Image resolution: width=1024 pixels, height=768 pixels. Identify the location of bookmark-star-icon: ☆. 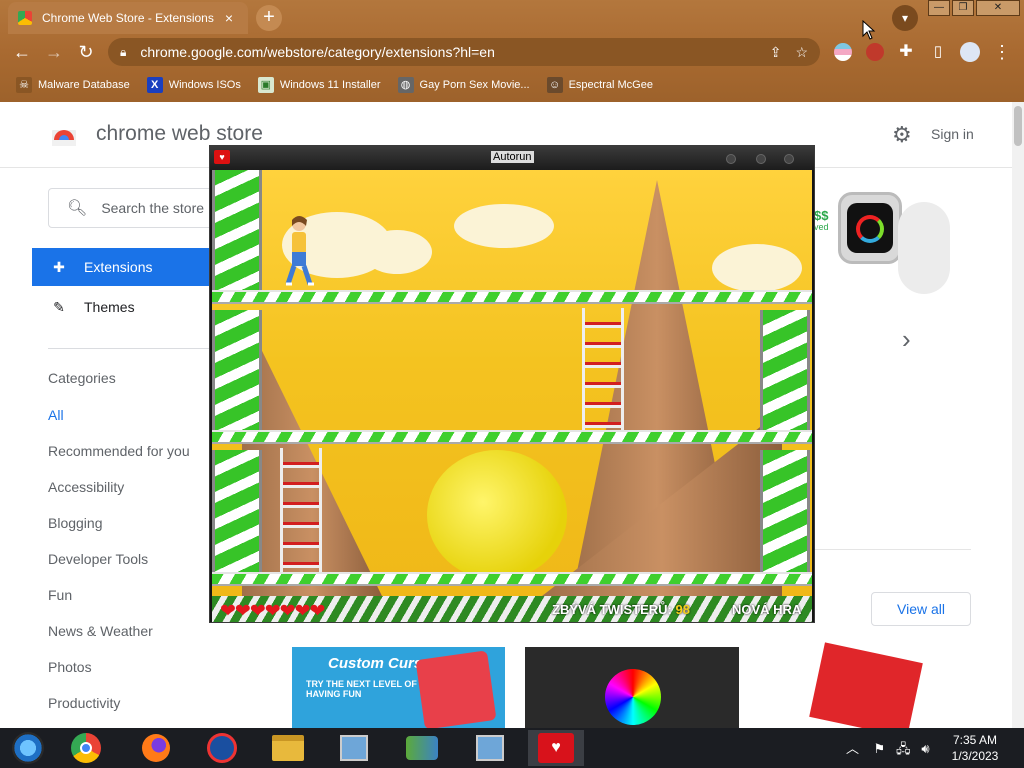
(801, 52).